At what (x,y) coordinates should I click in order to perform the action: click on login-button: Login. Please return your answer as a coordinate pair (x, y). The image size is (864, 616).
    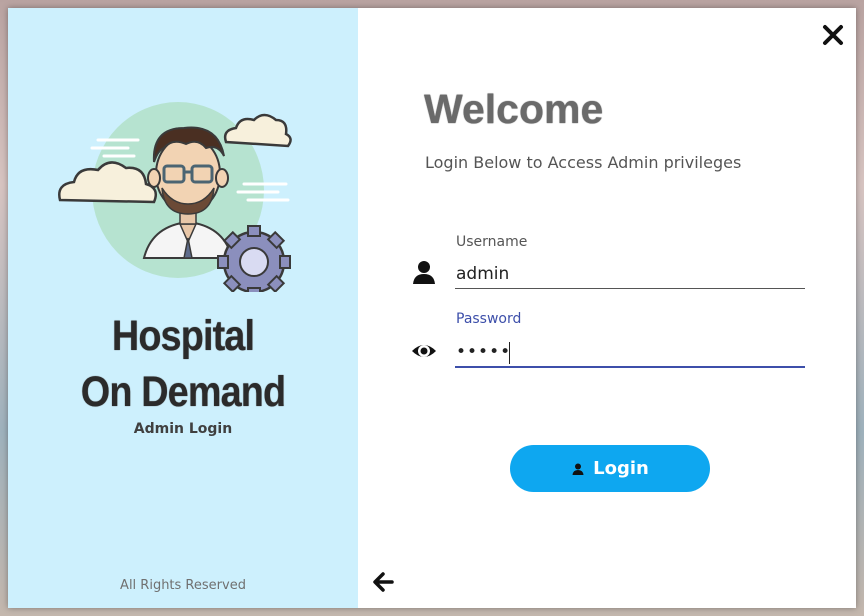
    Looking at the image, I should click on (610, 468).